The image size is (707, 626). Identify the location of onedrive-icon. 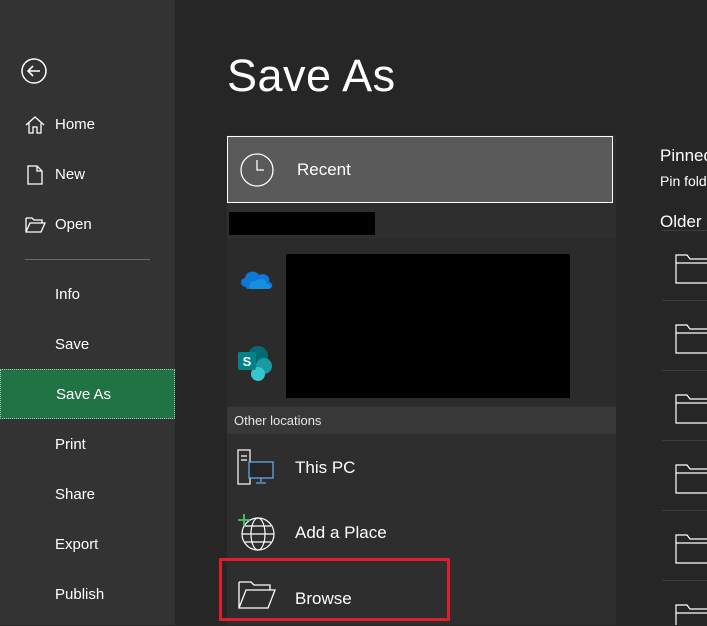
(256, 279).